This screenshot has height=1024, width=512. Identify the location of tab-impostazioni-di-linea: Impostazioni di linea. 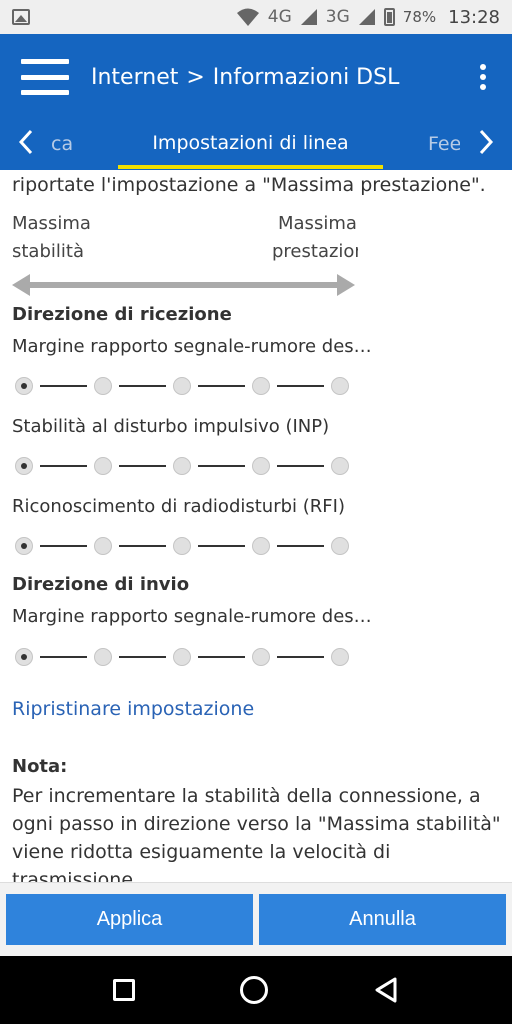
(250, 143).